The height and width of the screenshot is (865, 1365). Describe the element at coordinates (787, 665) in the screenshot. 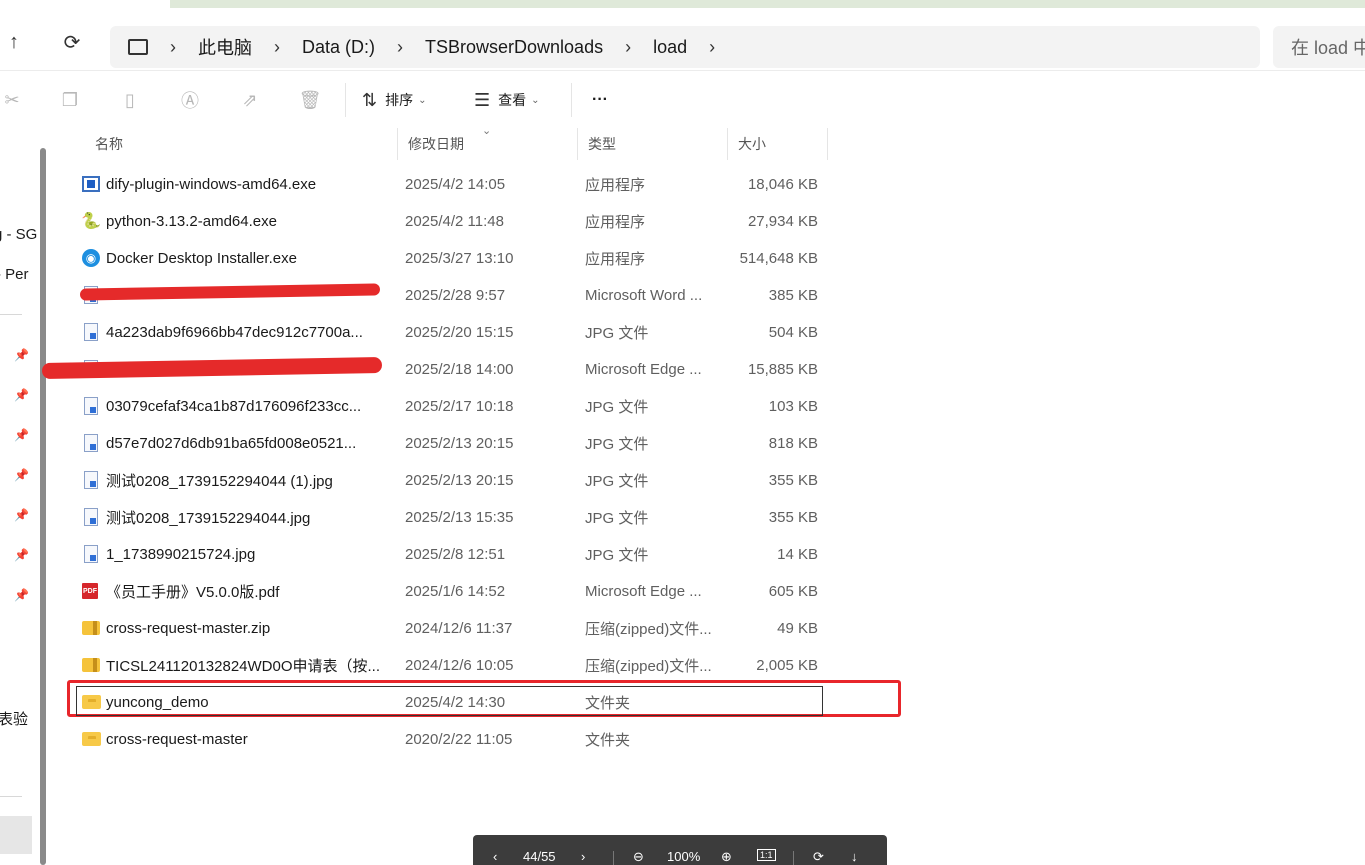

I see `file-size: 2,005 KB` at that location.